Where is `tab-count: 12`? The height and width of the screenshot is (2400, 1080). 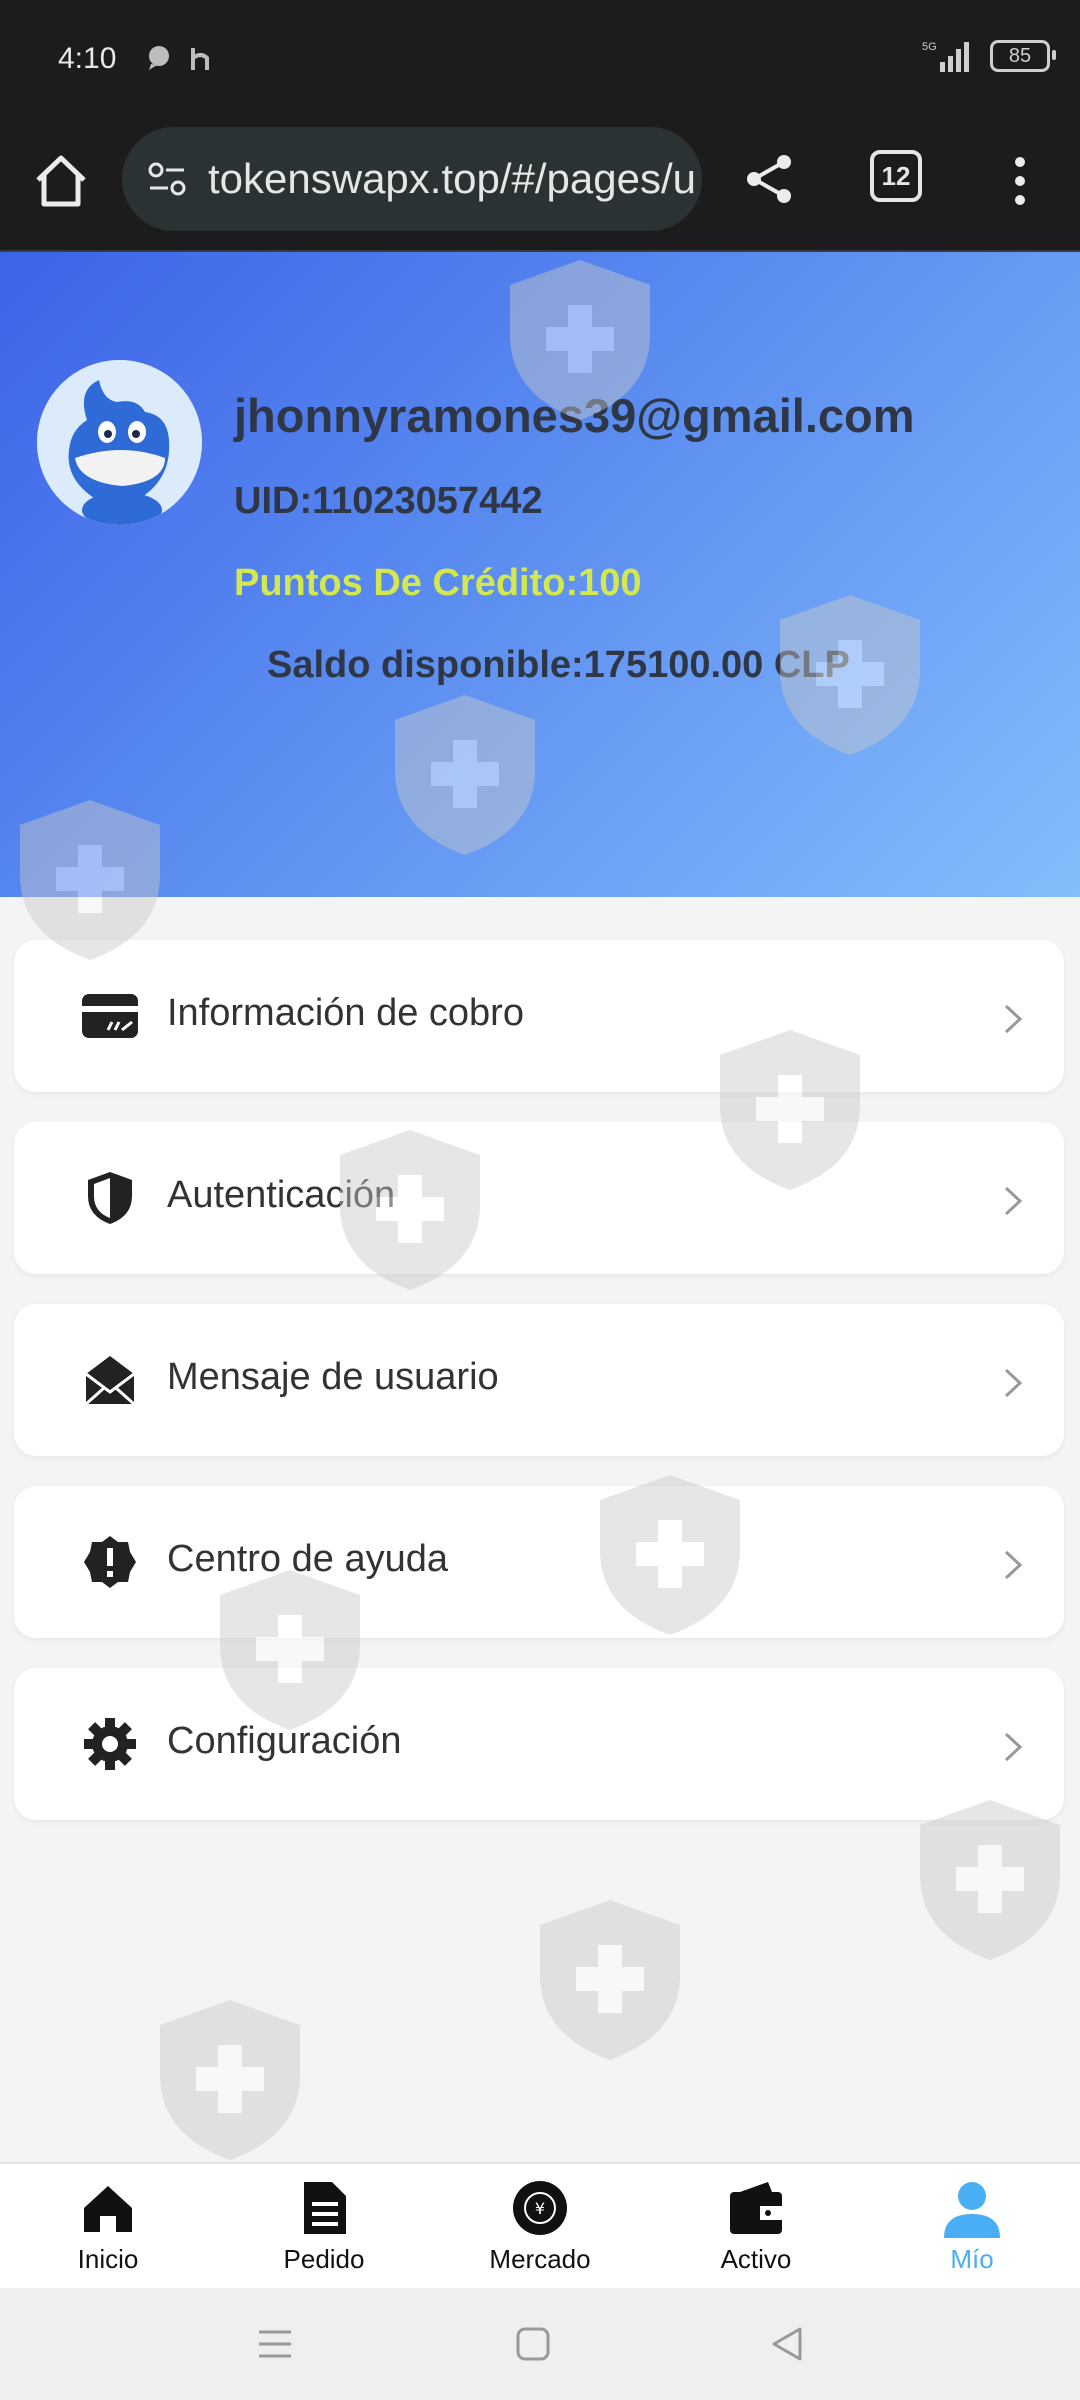
tab-count: 12 is located at coordinates (896, 175).